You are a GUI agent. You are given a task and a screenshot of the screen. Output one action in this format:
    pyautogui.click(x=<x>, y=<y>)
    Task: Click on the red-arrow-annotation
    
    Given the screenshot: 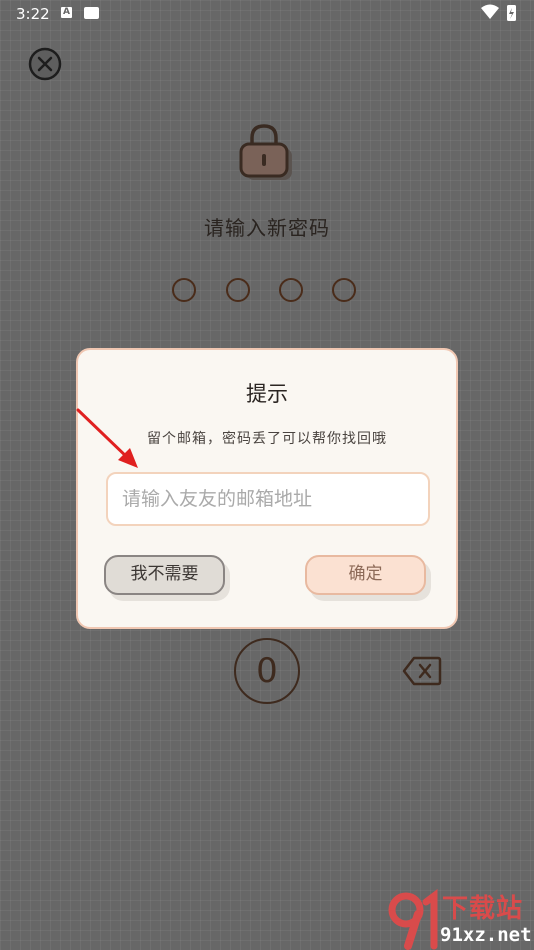 What is the action you would take?
    pyautogui.click(x=107, y=438)
    